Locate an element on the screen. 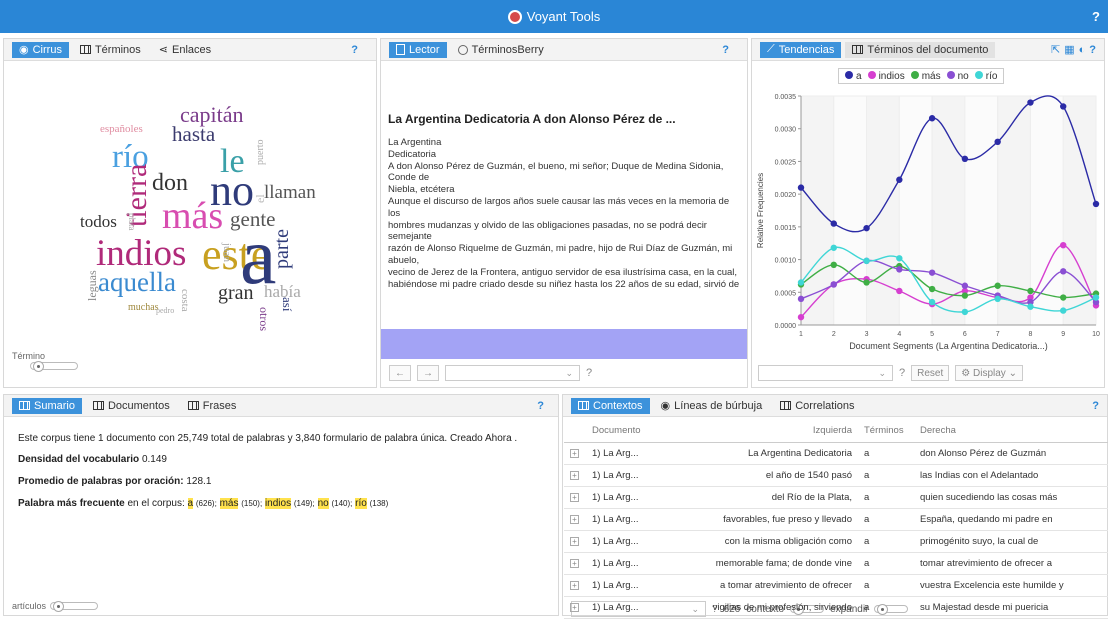 The image size is (1108, 619). display-button: ⚙ Display ⌄ is located at coordinates (989, 373).